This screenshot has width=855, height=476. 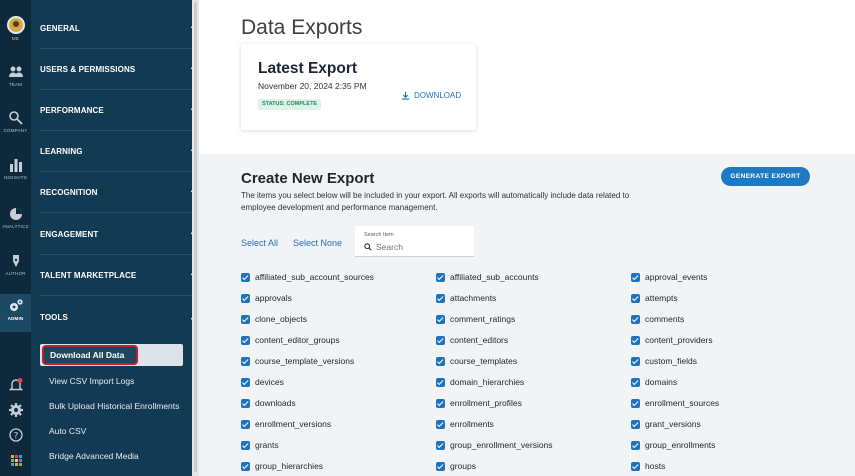 What do you see at coordinates (479, 403) in the screenshot?
I see `export-item-checkbox: enrollment_profiles` at bounding box center [479, 403].